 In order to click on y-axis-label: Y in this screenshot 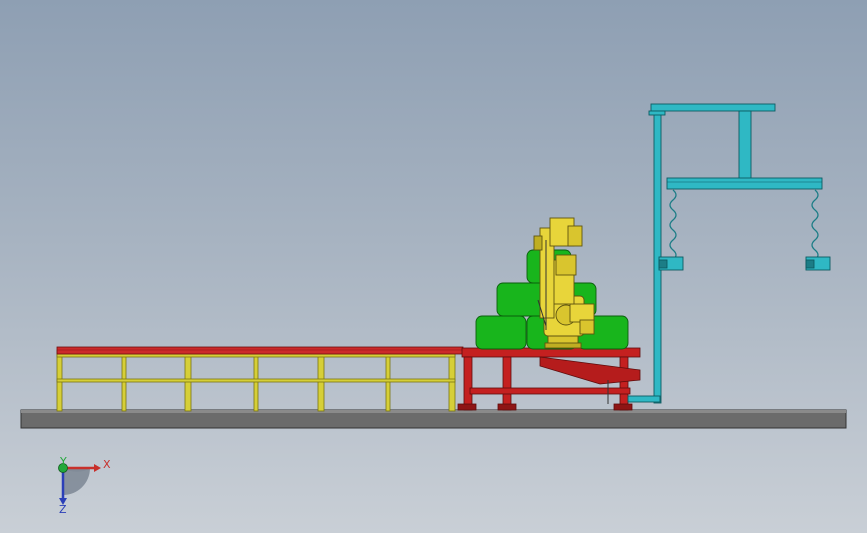, I will do `click(63, 461)`.